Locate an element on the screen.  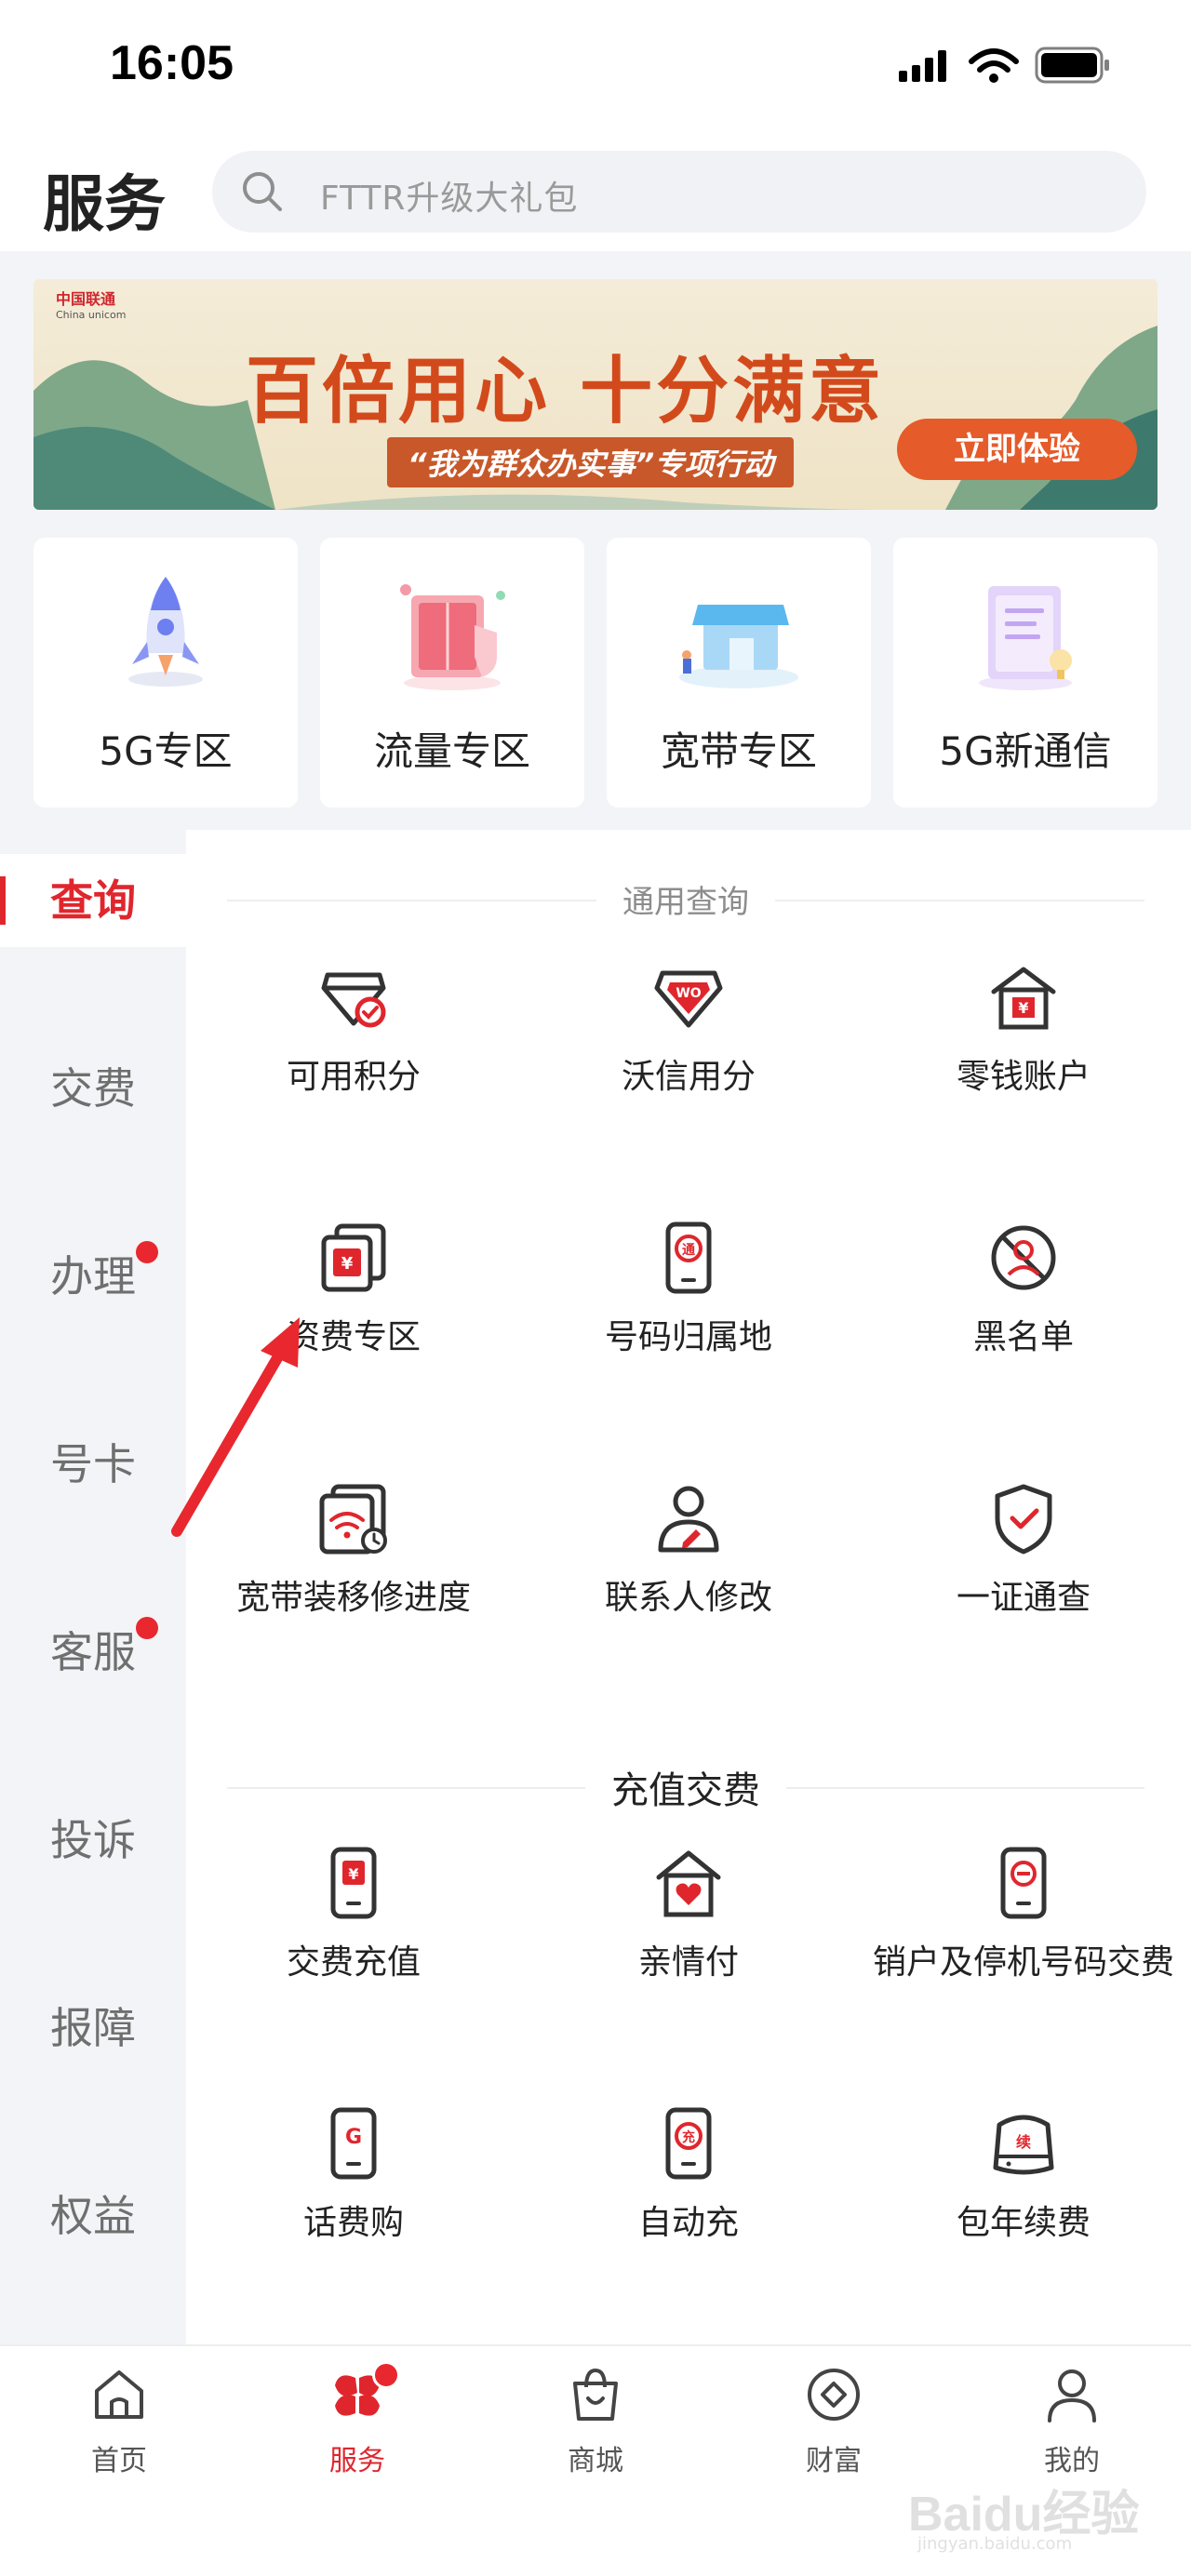
grid-item-contact-edit: 联系人修改 is located at coordinates (688, 1555).